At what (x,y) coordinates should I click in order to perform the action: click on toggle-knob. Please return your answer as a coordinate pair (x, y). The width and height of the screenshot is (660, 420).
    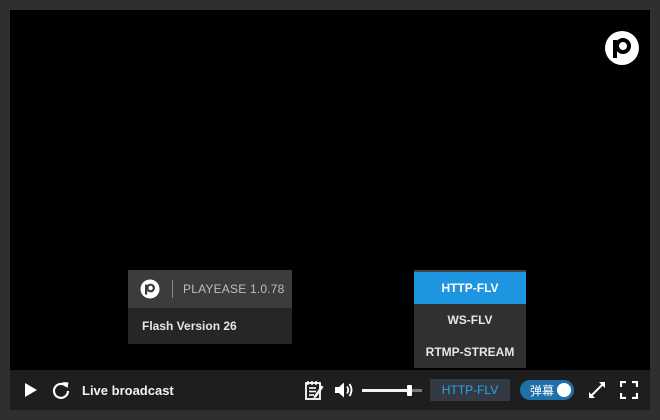
    Looking at the image, I should click on (564, 390).